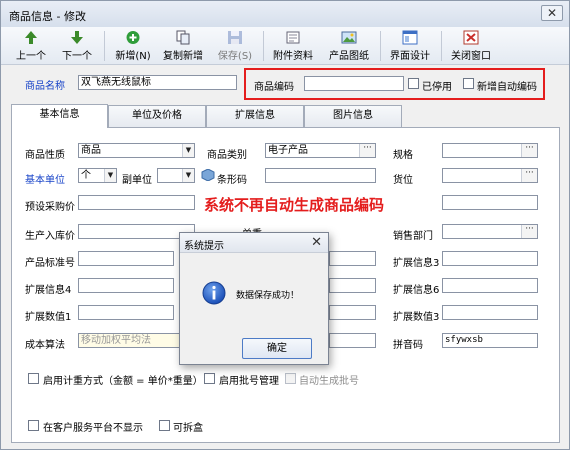 The image size is (570, 450). Describe the element at coordinates (164, 425) in the screenshot. I see `splittable-checkbox` at that location.